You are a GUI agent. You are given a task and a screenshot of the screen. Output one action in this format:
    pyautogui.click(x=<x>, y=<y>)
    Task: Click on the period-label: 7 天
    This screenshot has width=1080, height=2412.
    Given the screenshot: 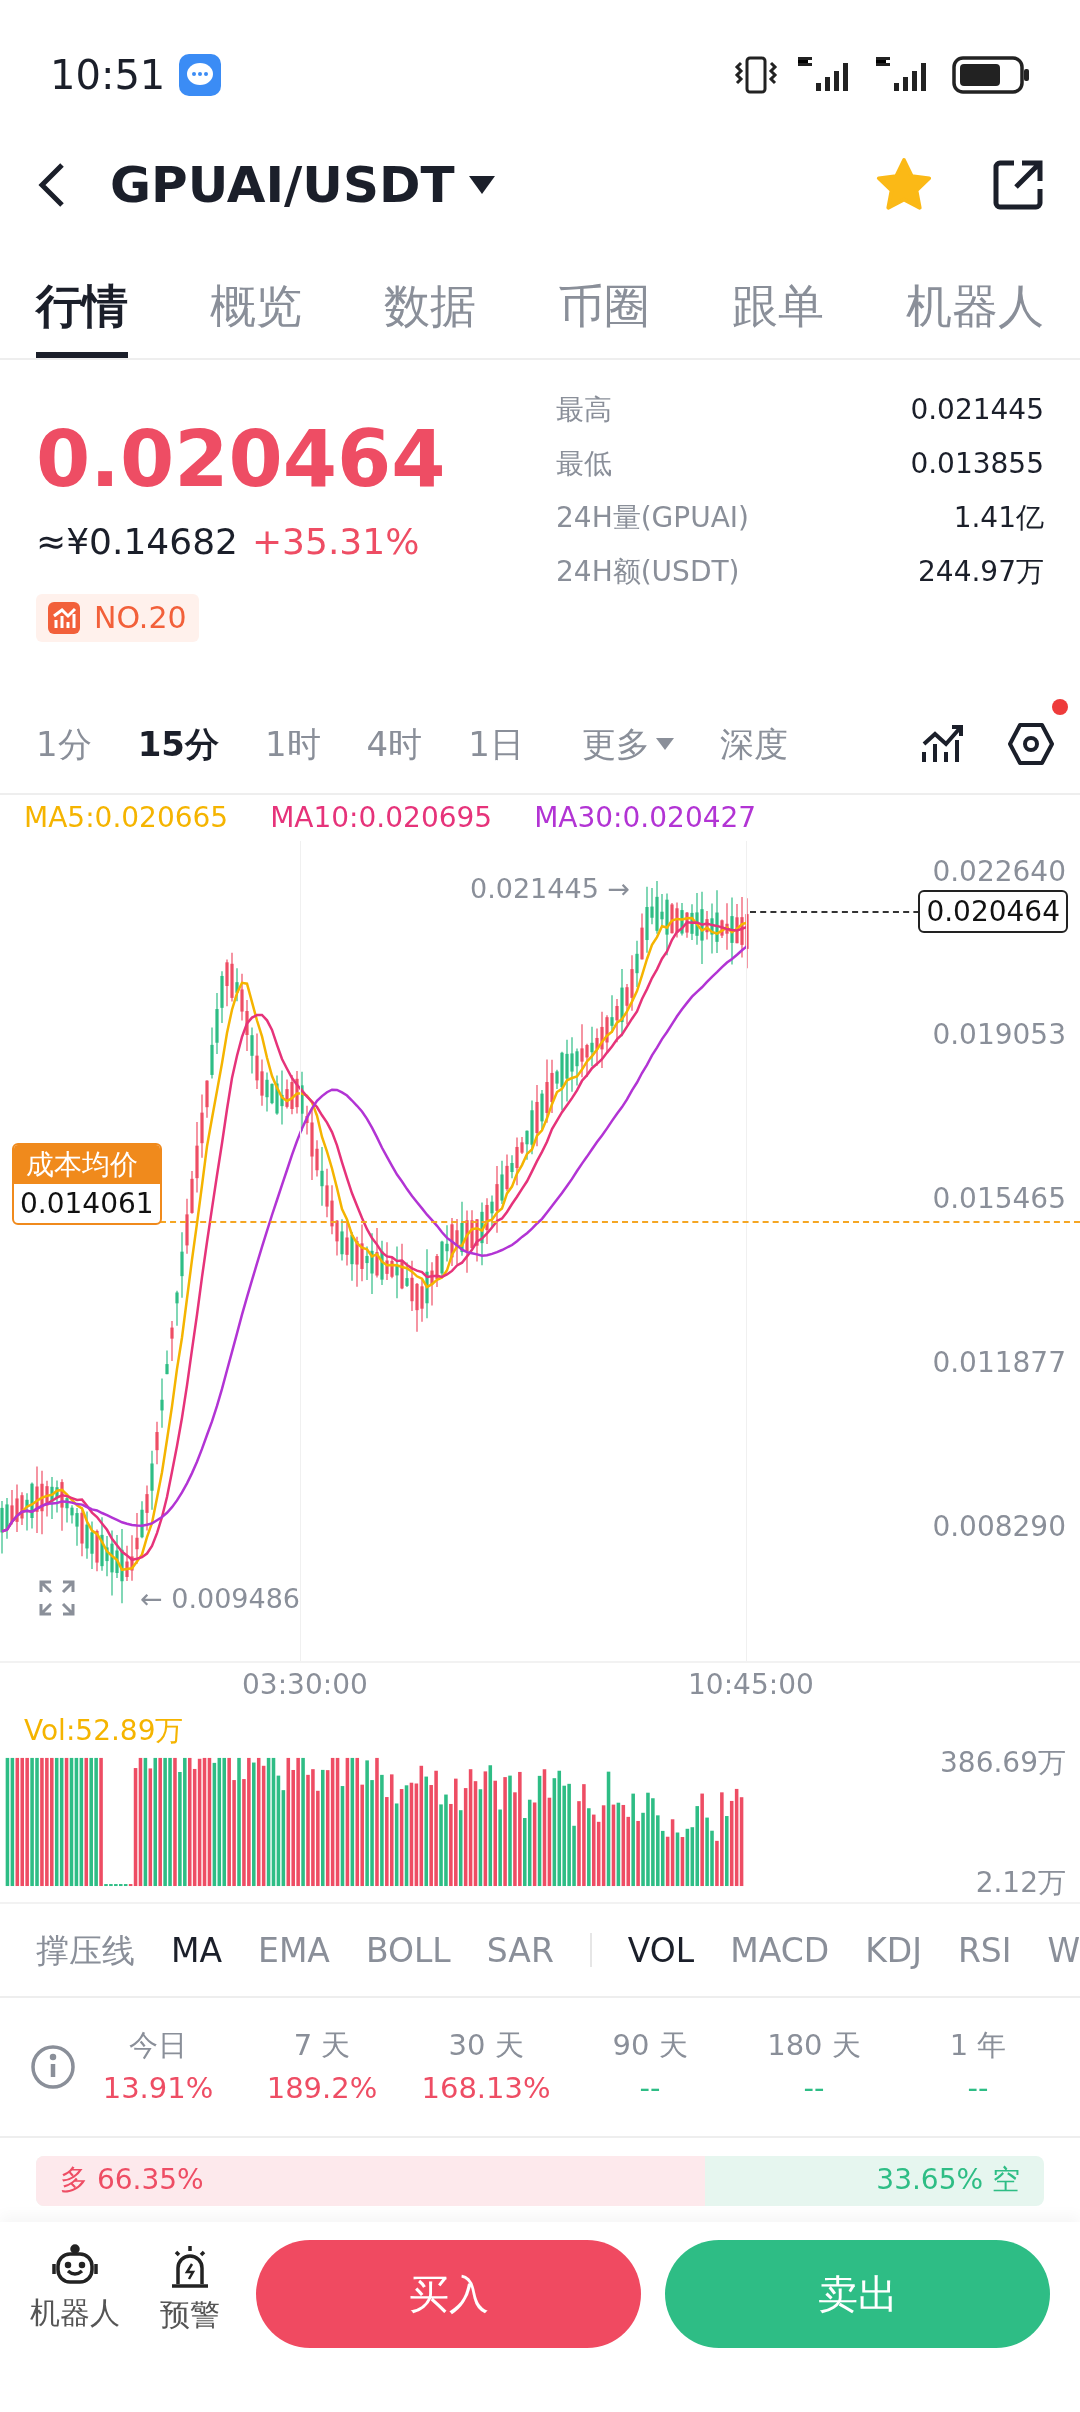 What is the action you would take?
    pyautogui.click(x=322, y=2045)
    